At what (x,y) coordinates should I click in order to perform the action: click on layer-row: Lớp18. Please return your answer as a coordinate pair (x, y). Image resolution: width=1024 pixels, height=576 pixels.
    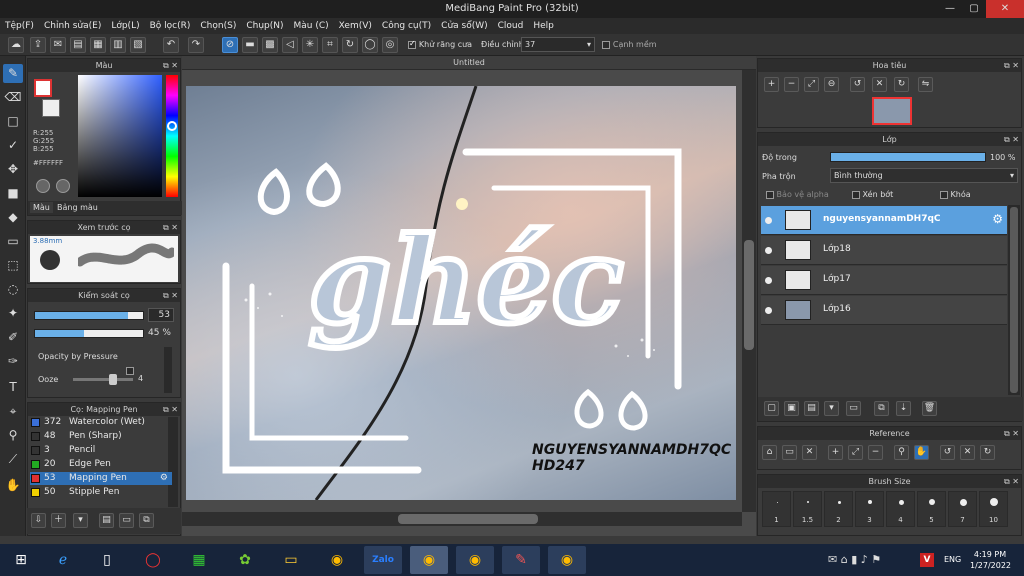
    Looking at the image, I should click on (884, 250).